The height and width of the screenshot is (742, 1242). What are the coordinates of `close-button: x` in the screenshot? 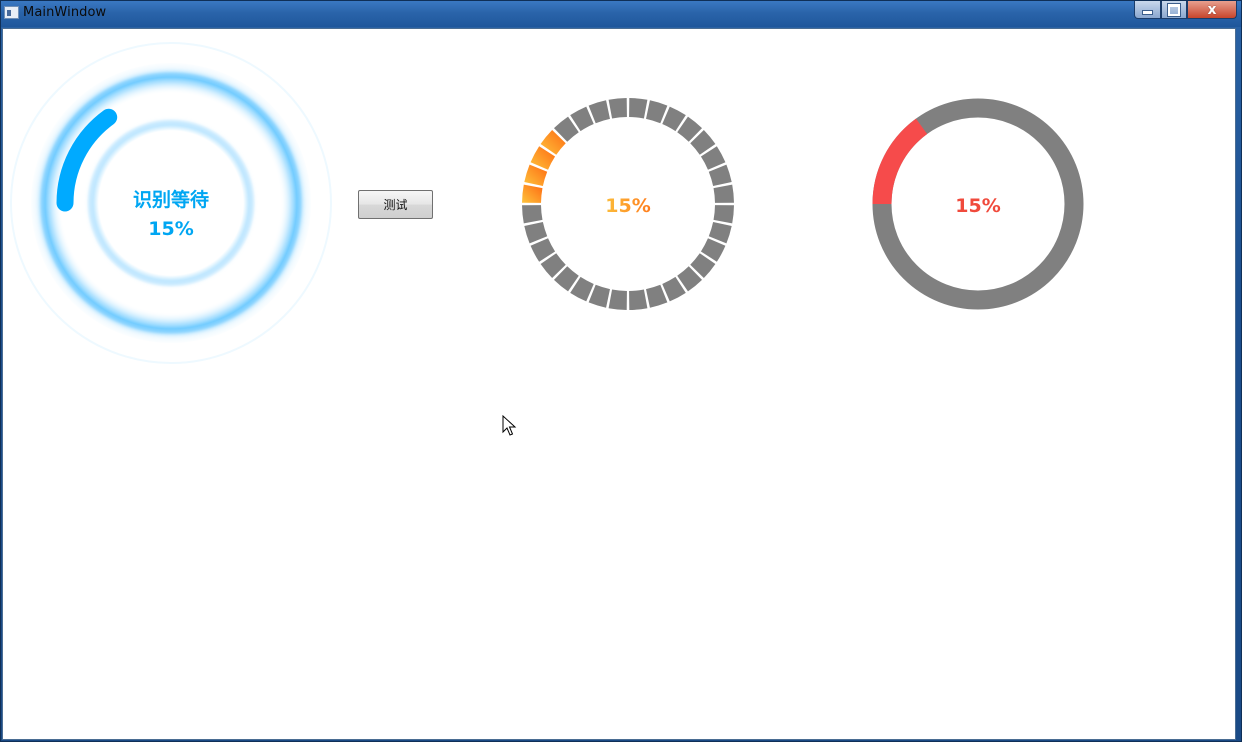 It's located at (1212, 10).